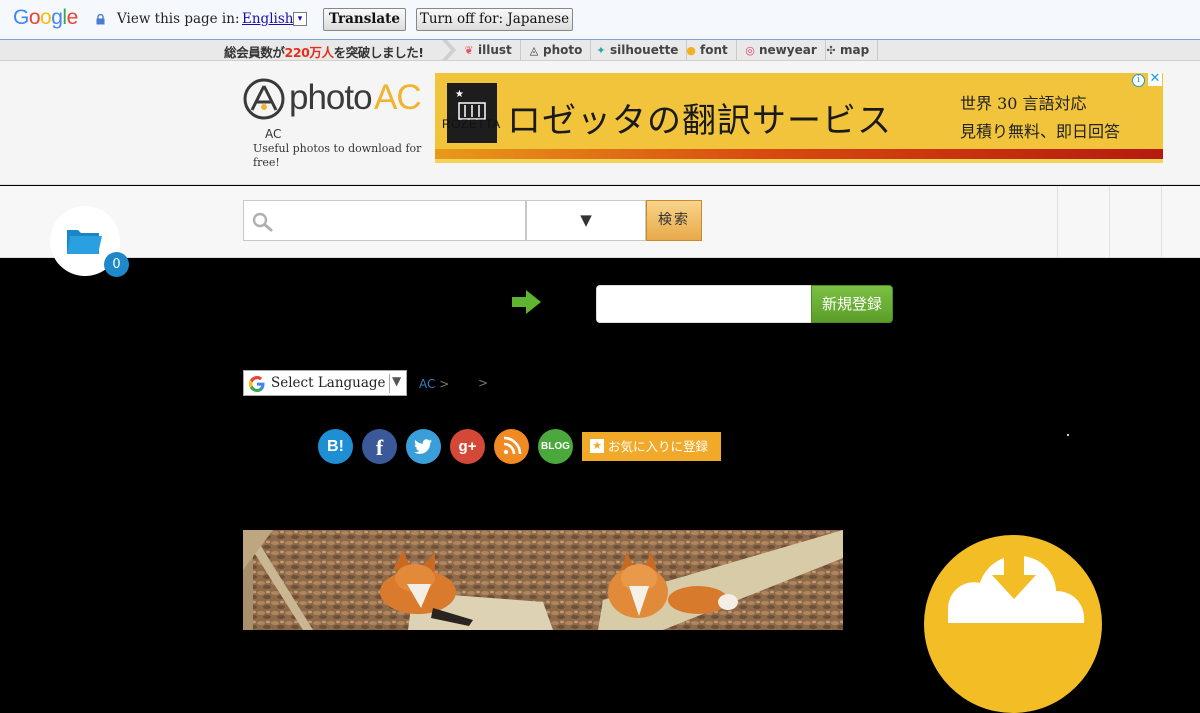 This screenshot has width=1200, height=713. What do you see at coordinates (534, 50) in the screenshot?
I see `photo-icon: ◬` at bounding box center [534, 50].